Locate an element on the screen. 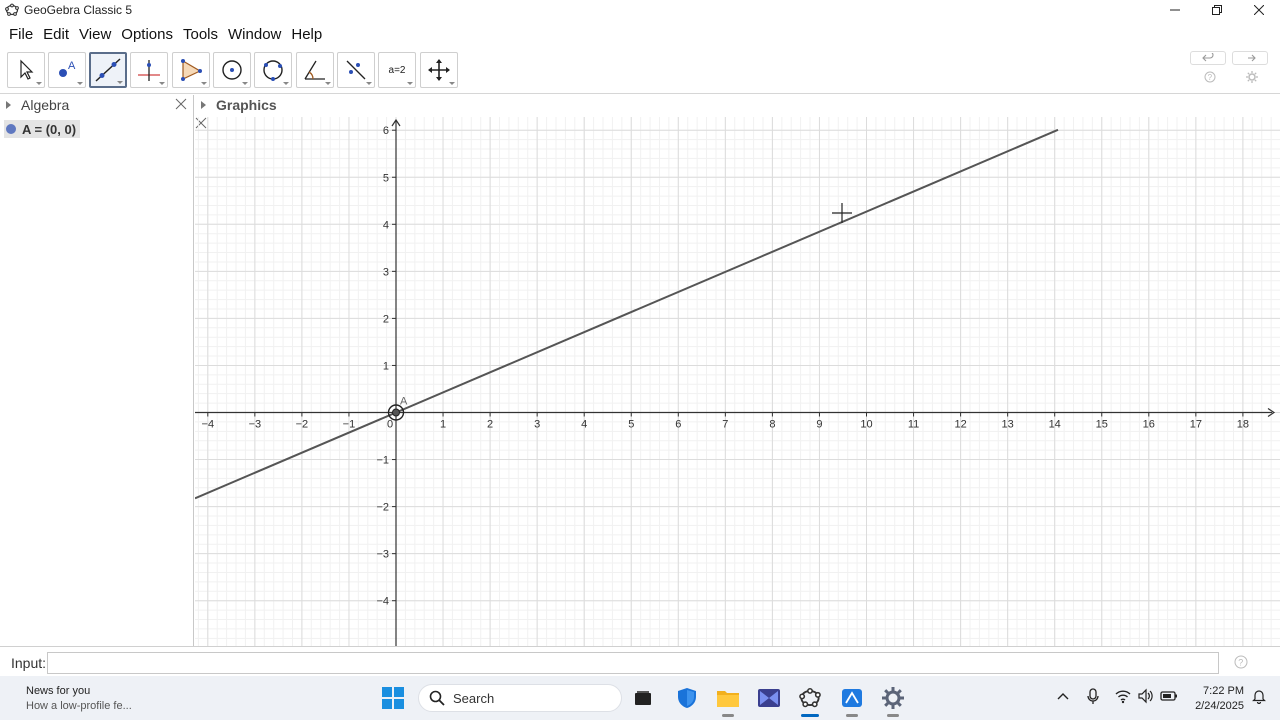  minimize-icon is located at coordinates (1175, 10).